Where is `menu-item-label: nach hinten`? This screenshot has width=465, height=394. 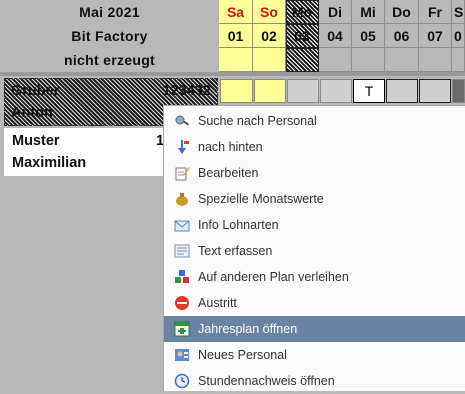
menu-item-label: nach hinten is located at coordinates (230, 147).